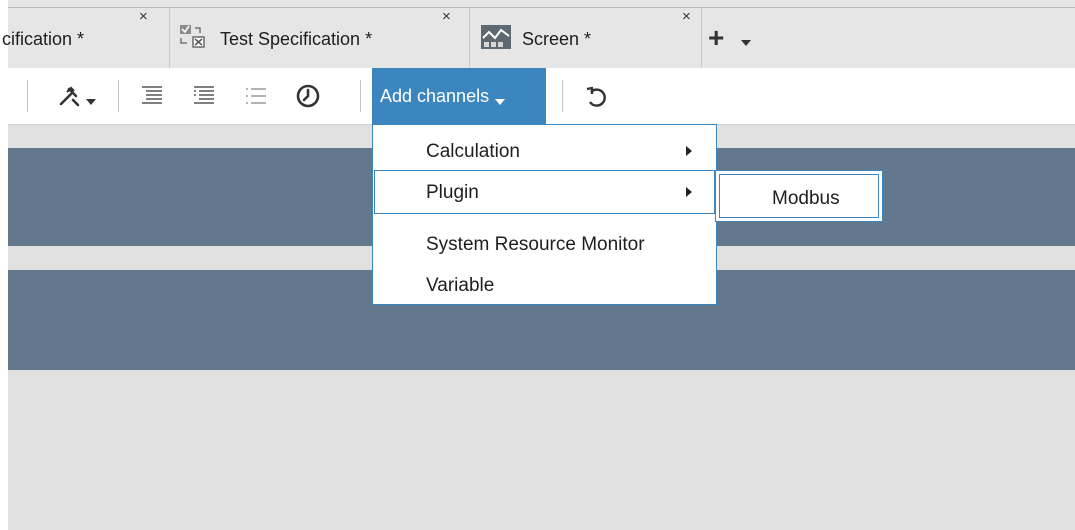  What do you see at coordinates (69, 96) in the screenshot?
I see `tools-icon` at bounding box center [69, 96].